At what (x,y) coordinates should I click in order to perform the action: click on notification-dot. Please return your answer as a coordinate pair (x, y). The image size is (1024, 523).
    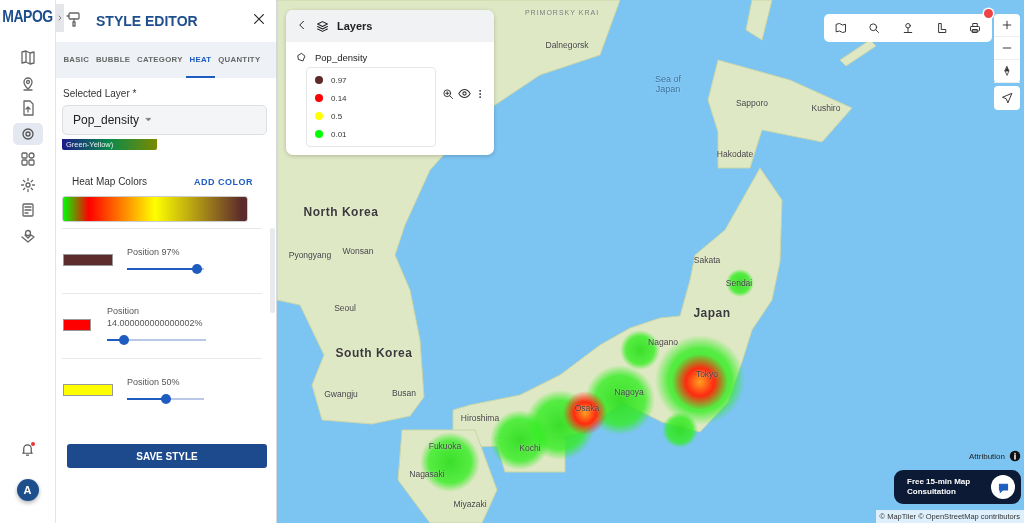
    Looking at the image, I should click on (33, 444).